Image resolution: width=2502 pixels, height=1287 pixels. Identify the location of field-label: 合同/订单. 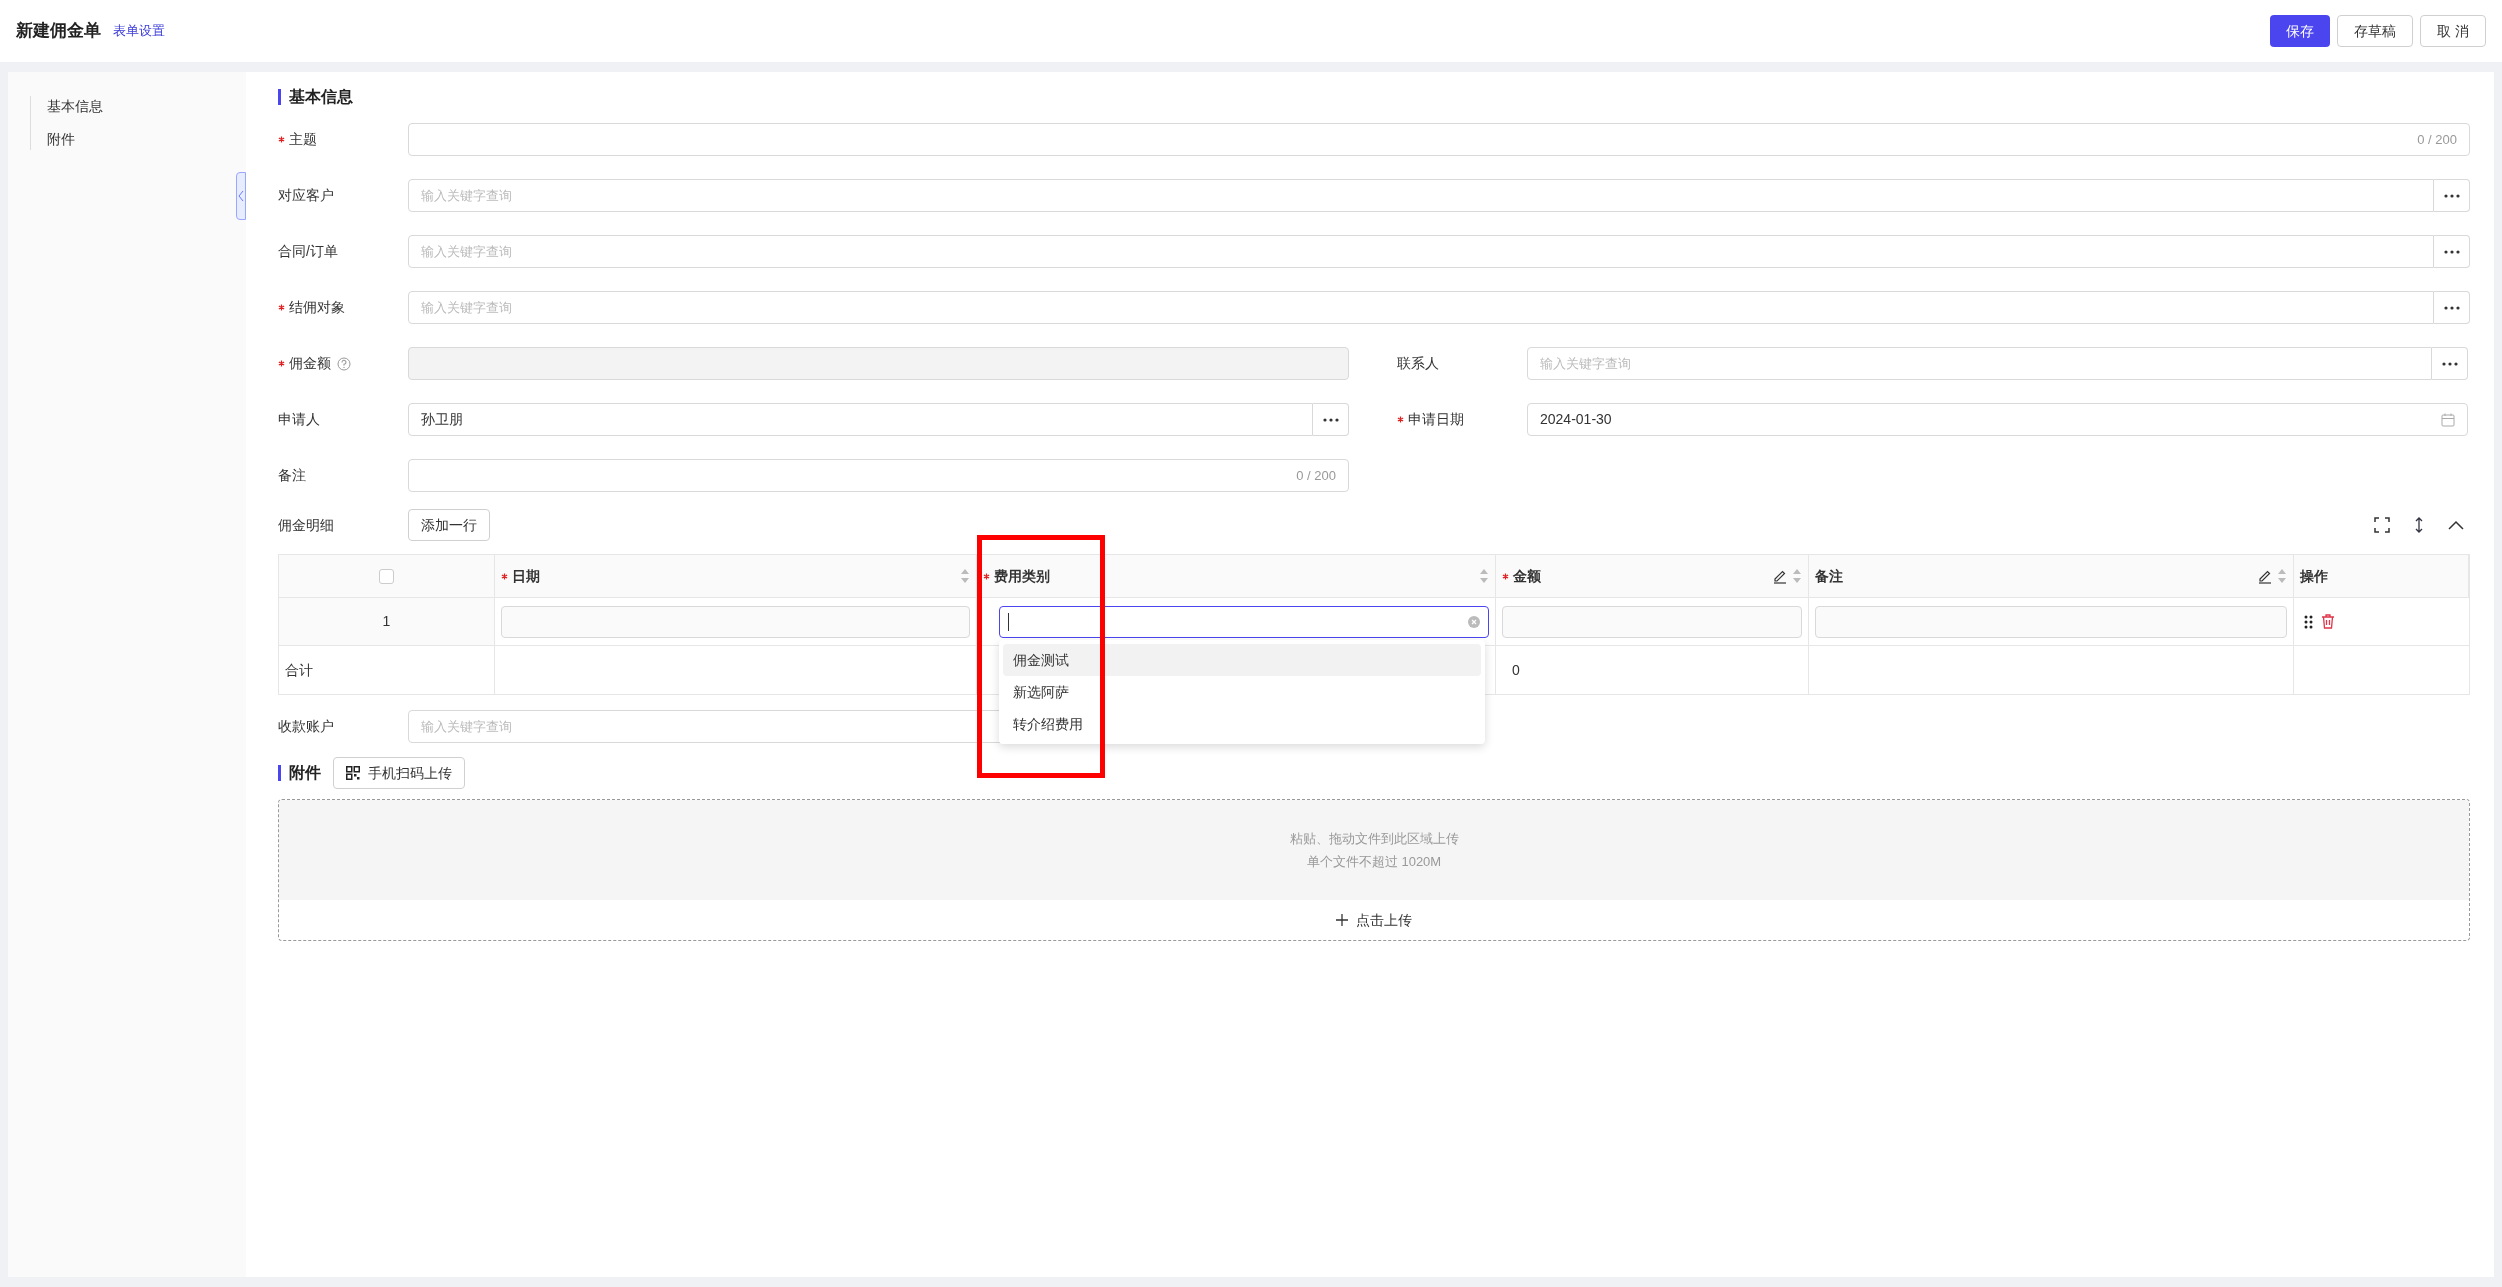
(308, 251).